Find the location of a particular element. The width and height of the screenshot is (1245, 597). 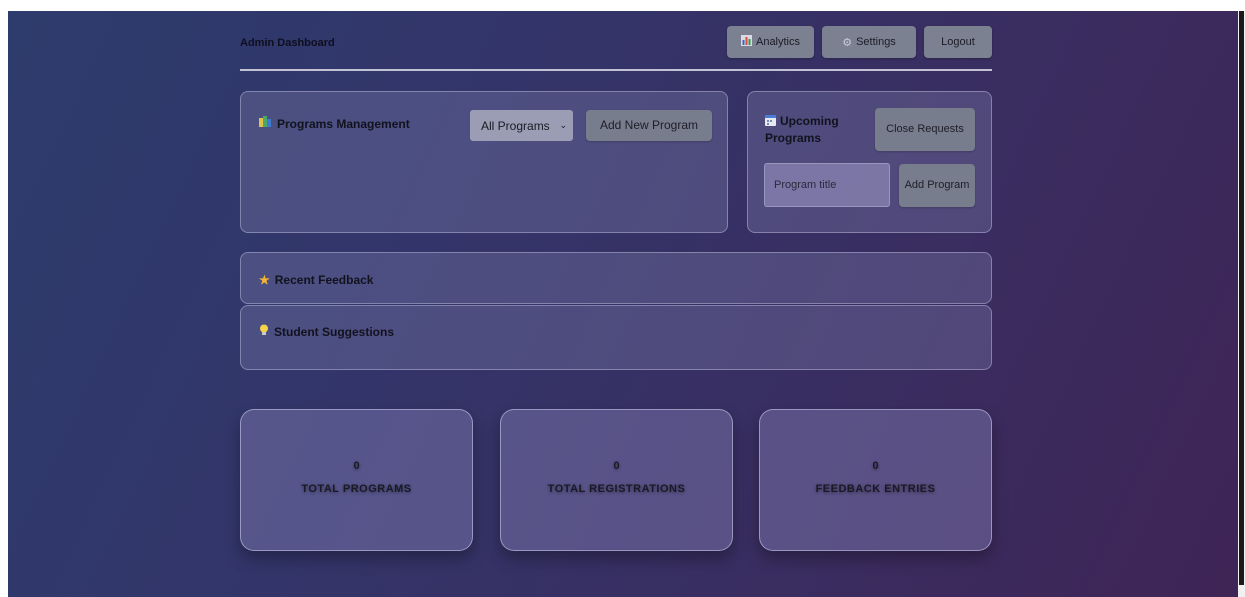

program-filter-select: All Programs ⌄ is located at coordinates (521, 125).